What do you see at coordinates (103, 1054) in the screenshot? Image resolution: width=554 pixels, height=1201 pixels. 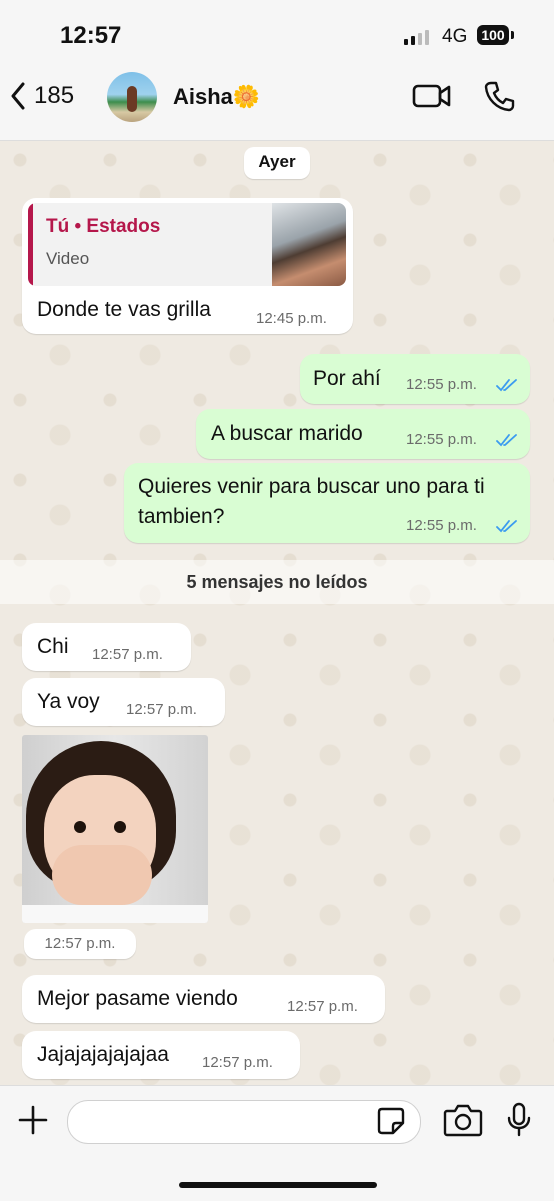 I see `message-text: Jajajajajajajaa` at bounding box center [103, 1054].